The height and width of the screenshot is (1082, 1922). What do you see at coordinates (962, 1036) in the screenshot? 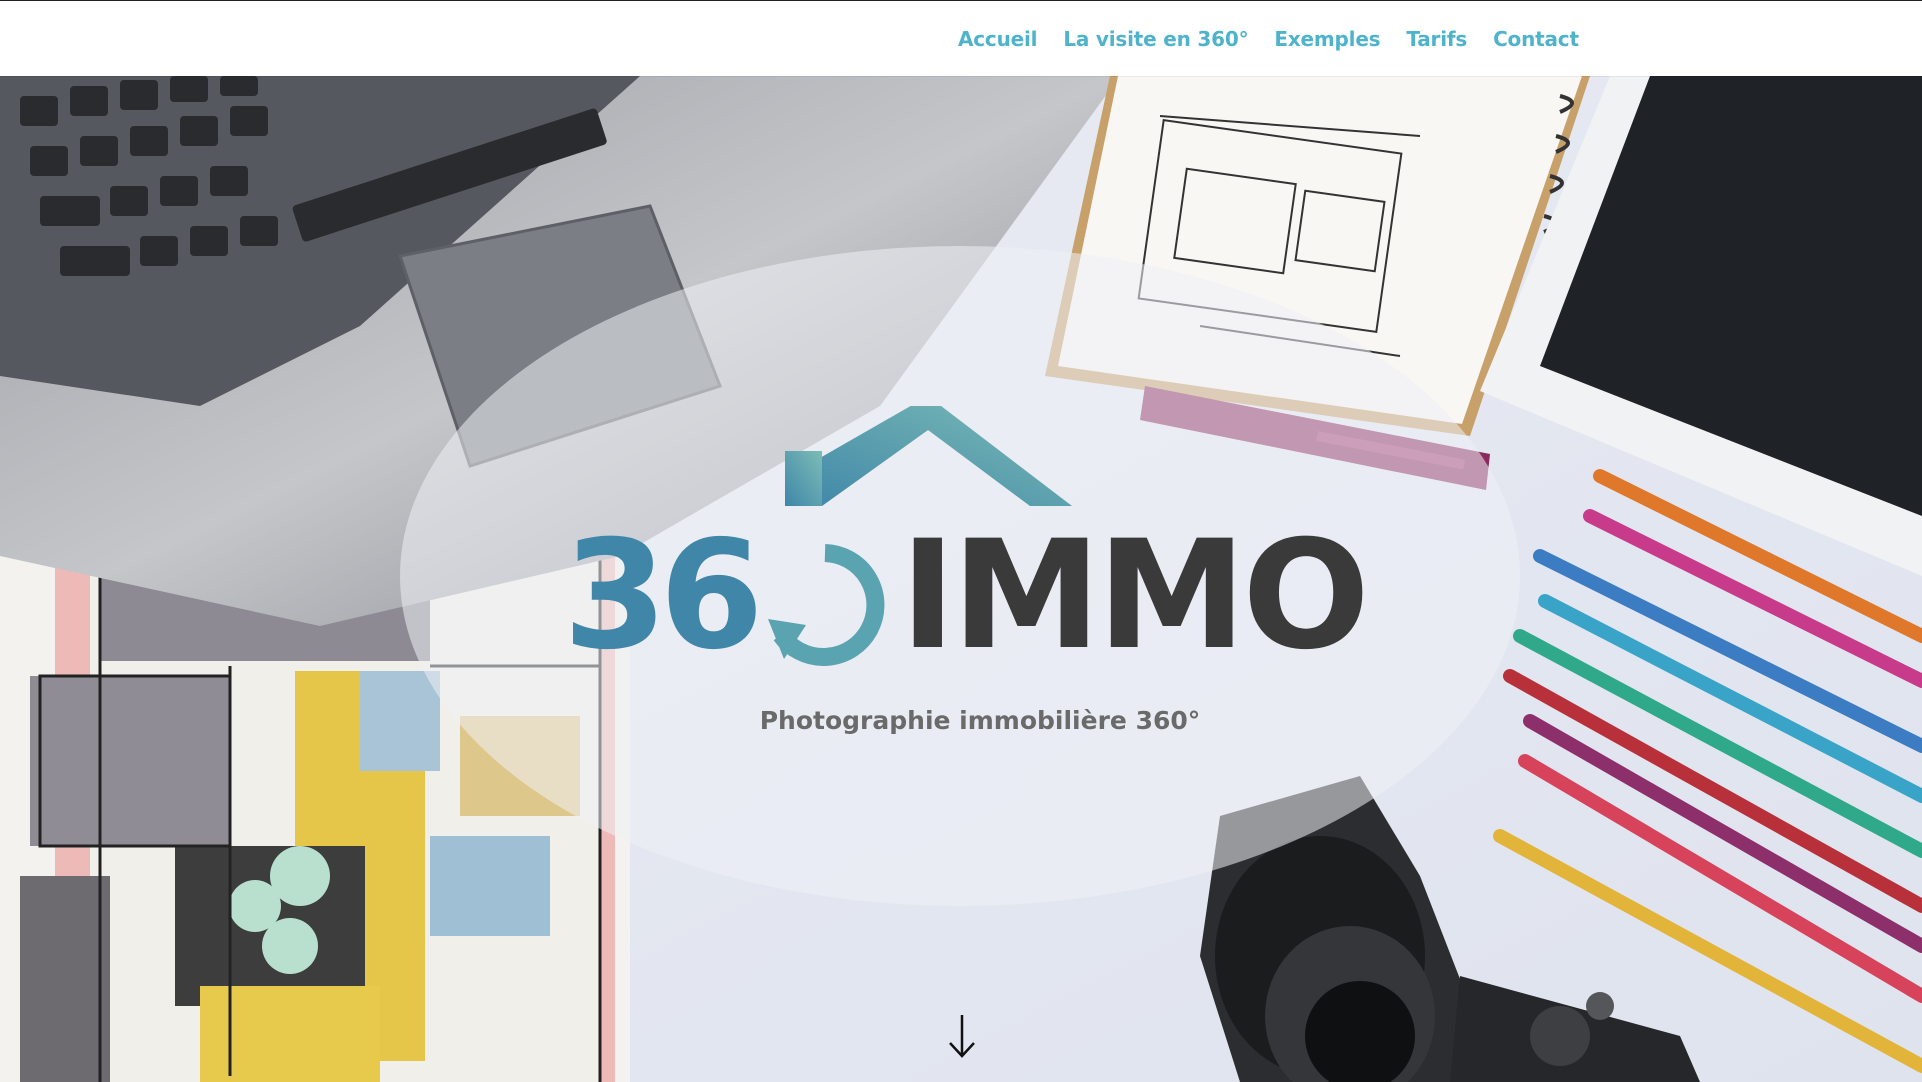
I see `arrow-down-icon` at bounding box center [962, 1036].